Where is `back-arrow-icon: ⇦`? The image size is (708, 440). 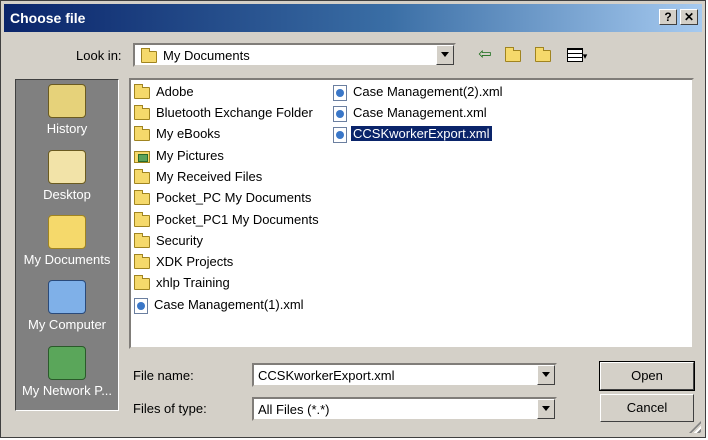 back-arrow-icon: ⇦ is located at coordinates (485, 55).